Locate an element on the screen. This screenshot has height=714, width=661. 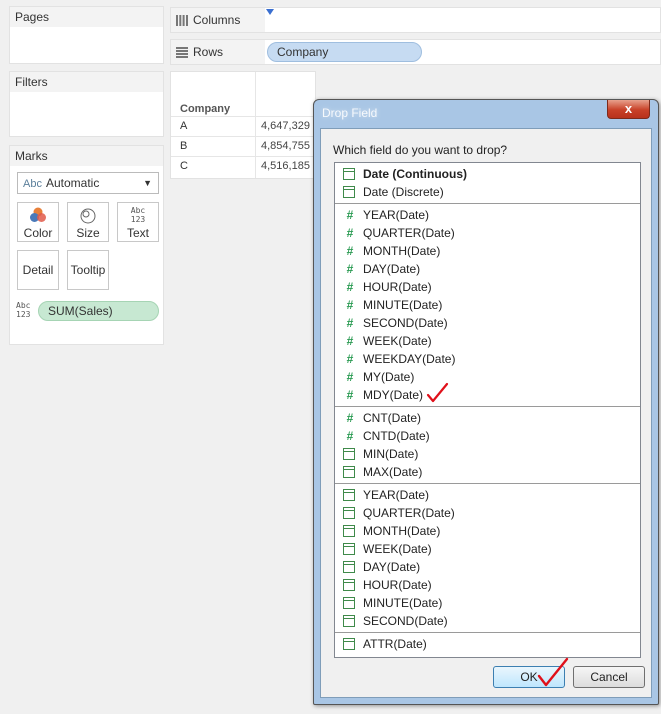
list-item: QUARTER(Date) is located at coordinates (399, 513).